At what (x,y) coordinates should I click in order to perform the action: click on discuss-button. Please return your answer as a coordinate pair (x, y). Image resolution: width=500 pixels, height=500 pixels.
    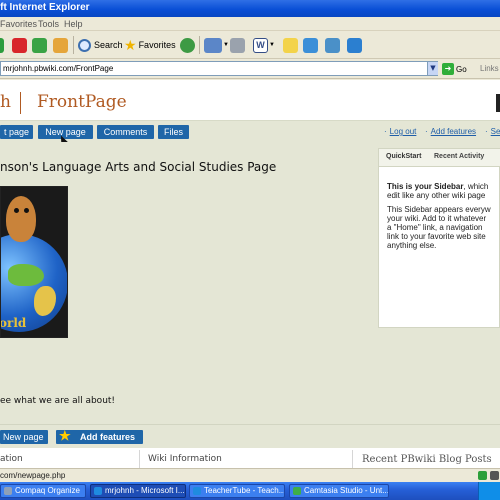
    Looking at the image, I should click on (290, 45).